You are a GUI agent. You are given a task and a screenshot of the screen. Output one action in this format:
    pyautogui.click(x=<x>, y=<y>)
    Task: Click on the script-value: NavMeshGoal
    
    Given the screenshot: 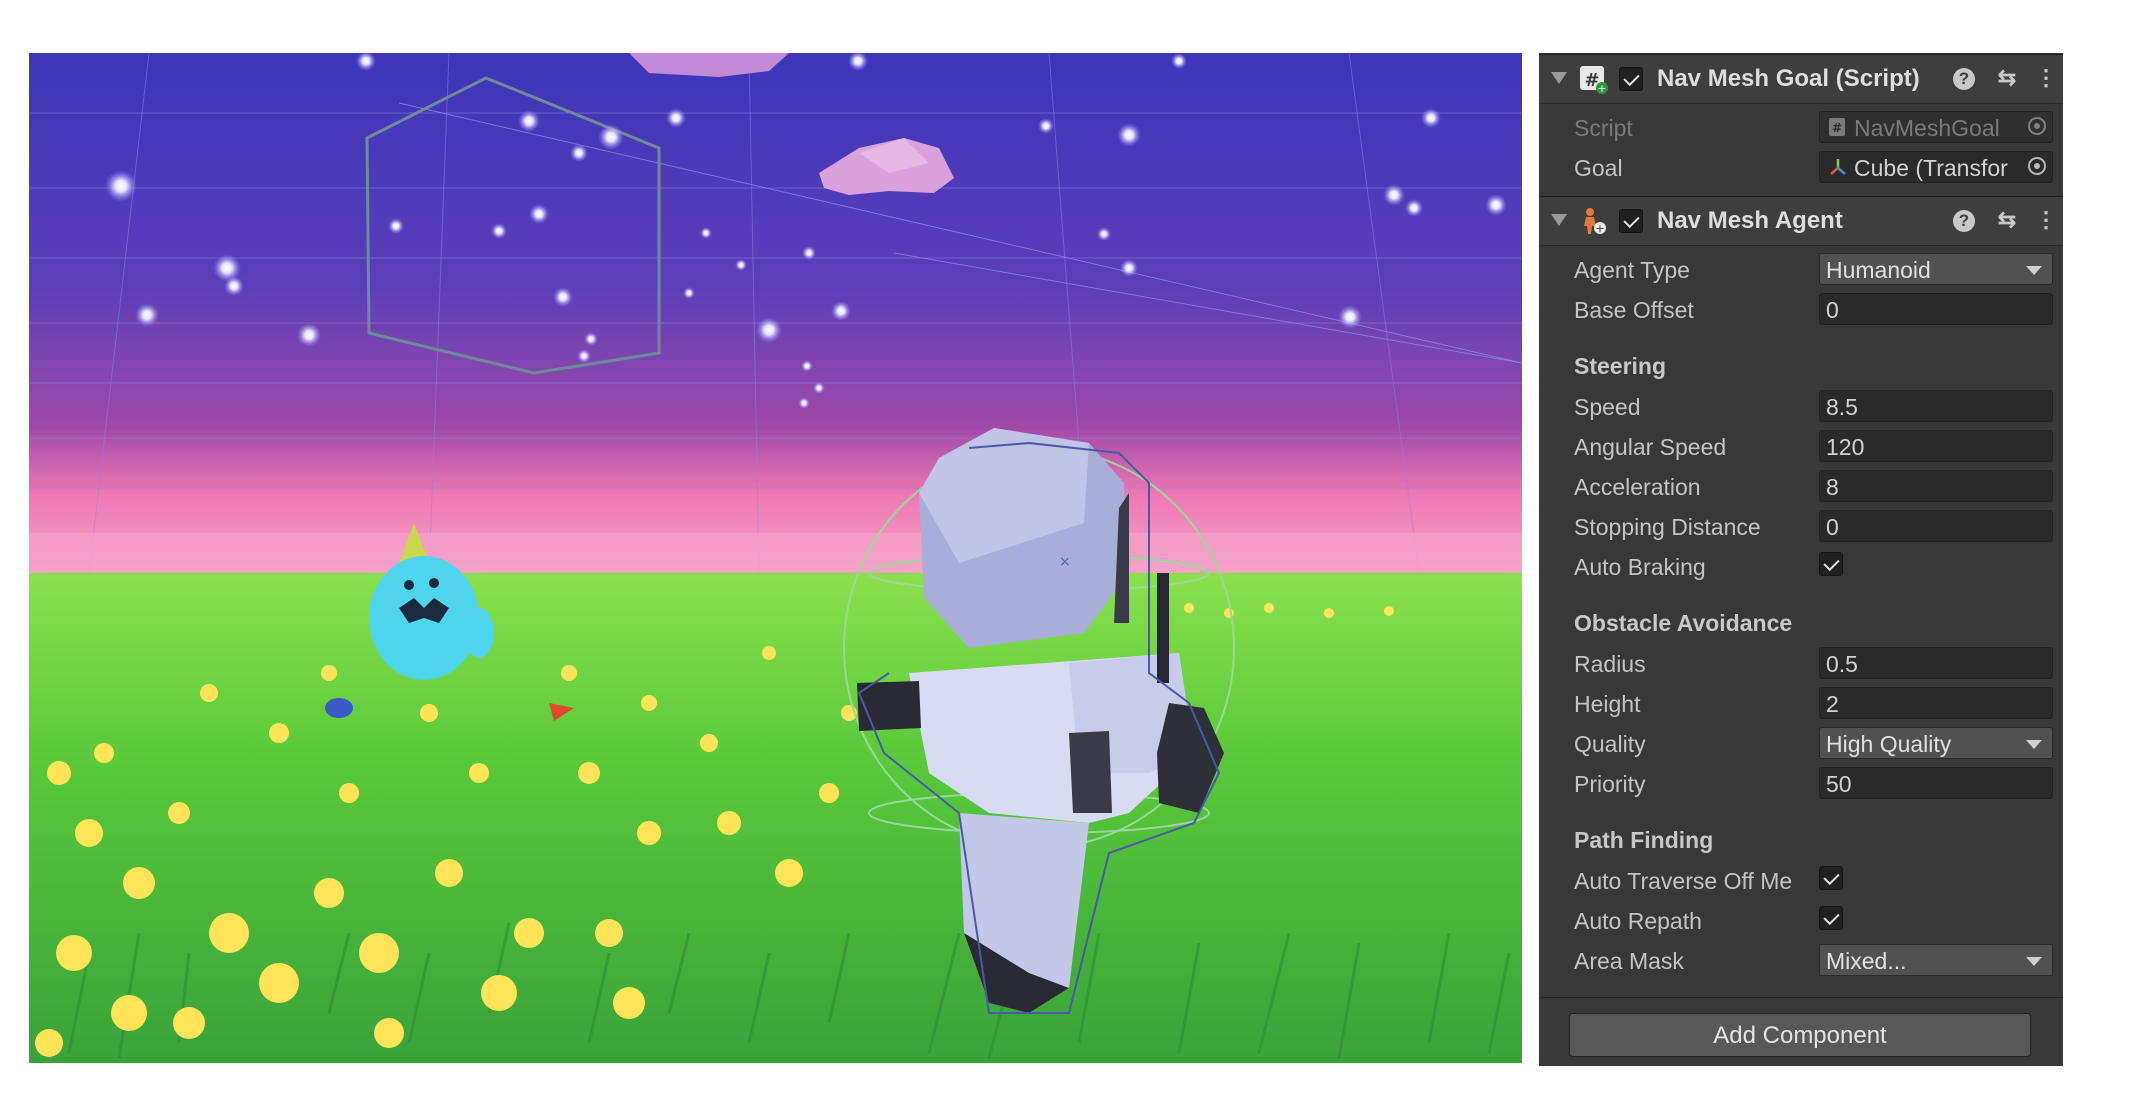 What is the action you would take?
    pyautogui.click(x=1927, y=128)
    